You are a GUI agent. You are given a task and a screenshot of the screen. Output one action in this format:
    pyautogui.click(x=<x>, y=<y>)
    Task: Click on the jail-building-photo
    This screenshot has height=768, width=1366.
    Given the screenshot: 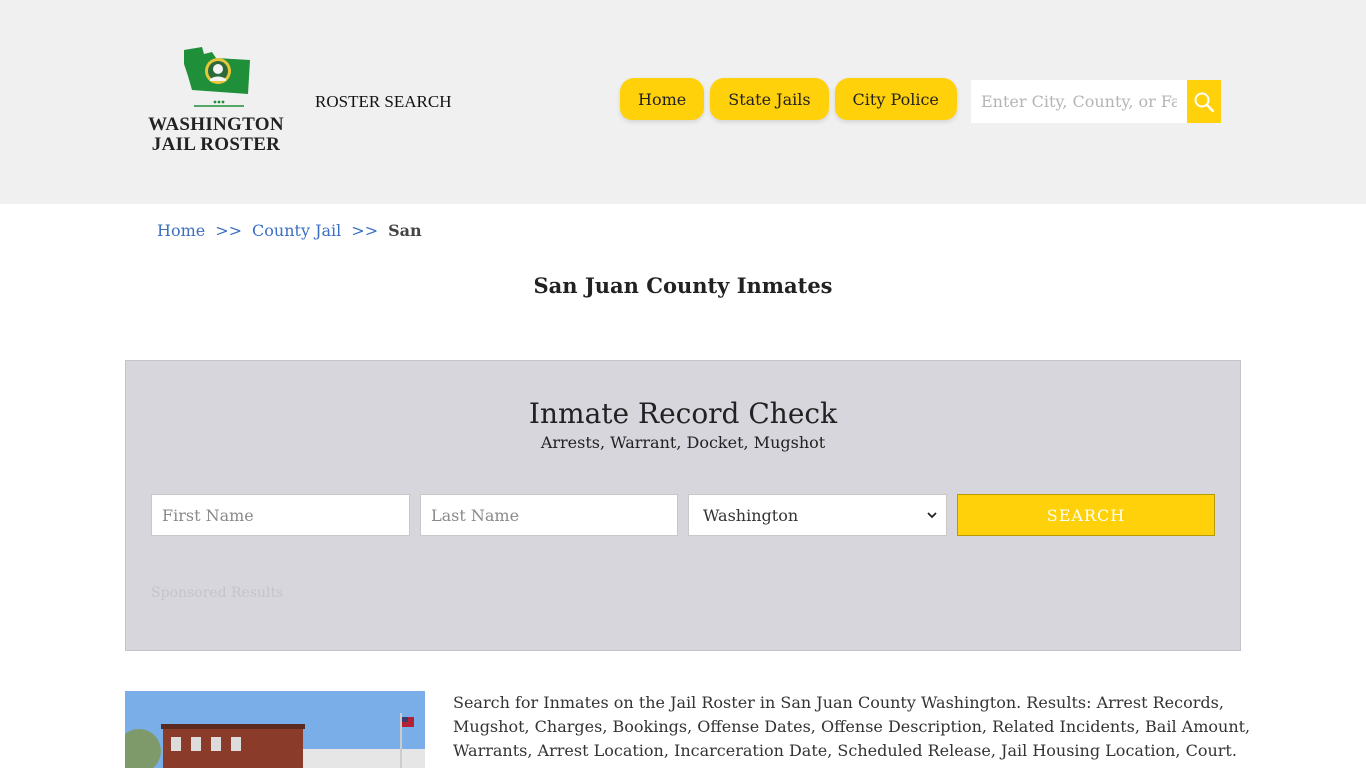 What is the action you would take?
    pyautogui.click(x=275, y=729)
    